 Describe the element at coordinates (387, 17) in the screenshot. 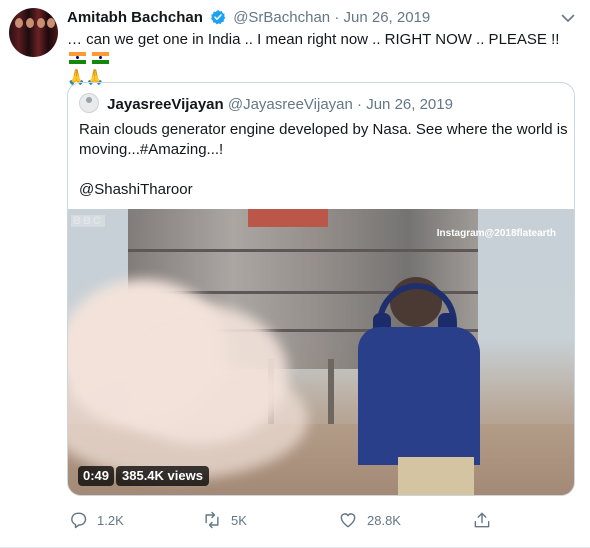

I see `tweet-date: Jun 26, 2019` at that location.